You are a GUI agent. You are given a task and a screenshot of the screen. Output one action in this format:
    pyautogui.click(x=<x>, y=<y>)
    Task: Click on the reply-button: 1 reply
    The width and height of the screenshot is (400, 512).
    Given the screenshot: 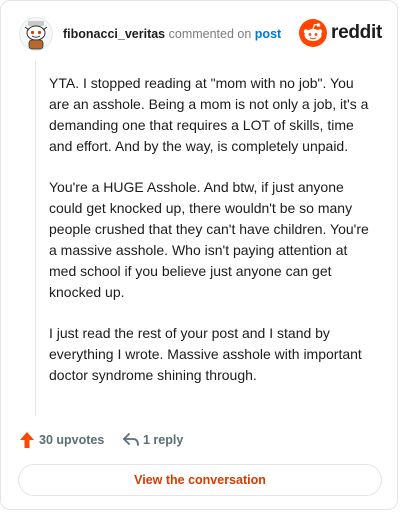 What is the action you would take?
    pyautogui.click(x=163, y=440)
    